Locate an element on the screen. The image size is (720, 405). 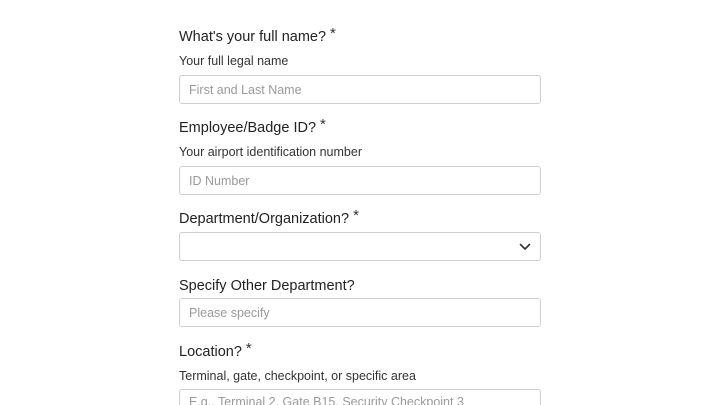
question-department: Department/Organization? * is located at coordinates (269, 217).